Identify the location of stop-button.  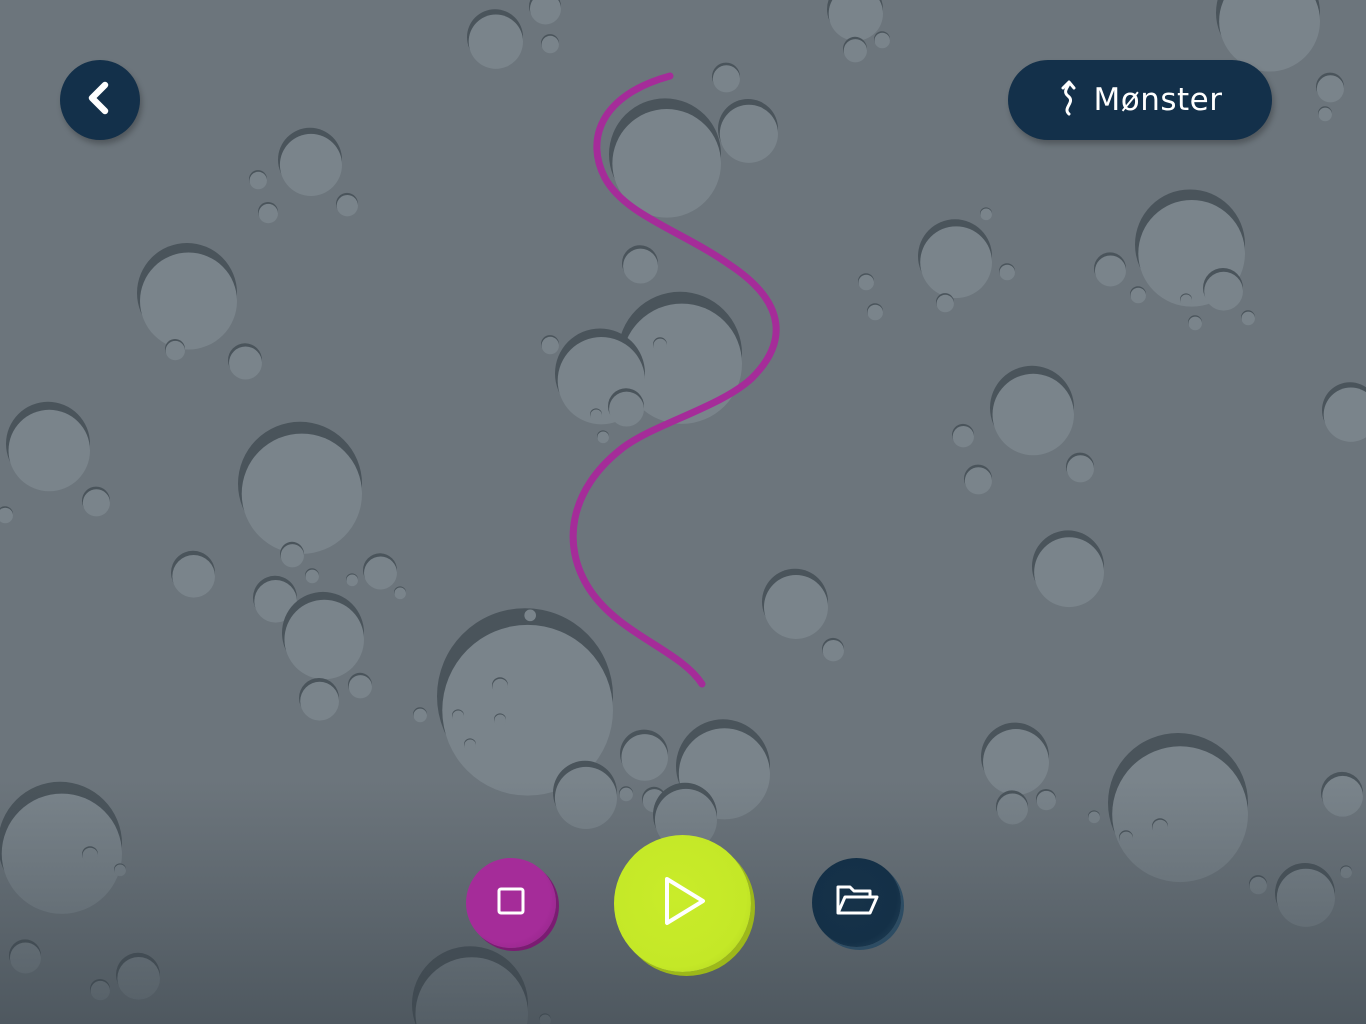
(511, 903).